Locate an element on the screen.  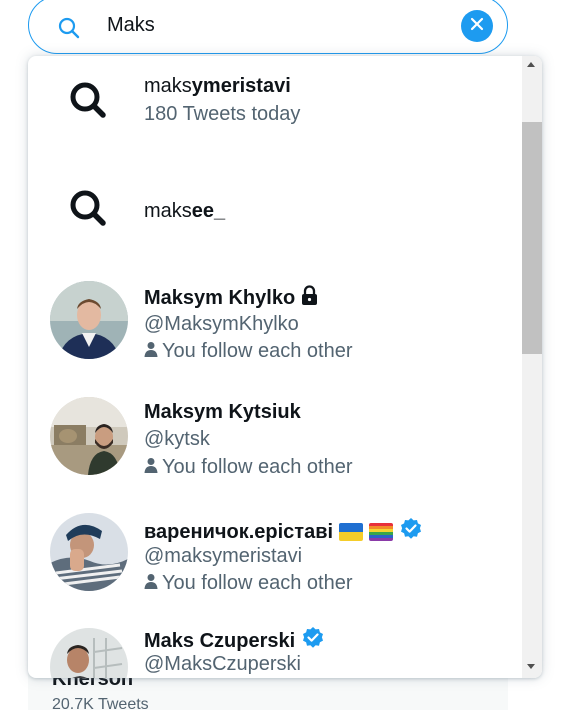
trend-tweet-count: 20.7K Tweets is located at coordinates (100, 704).